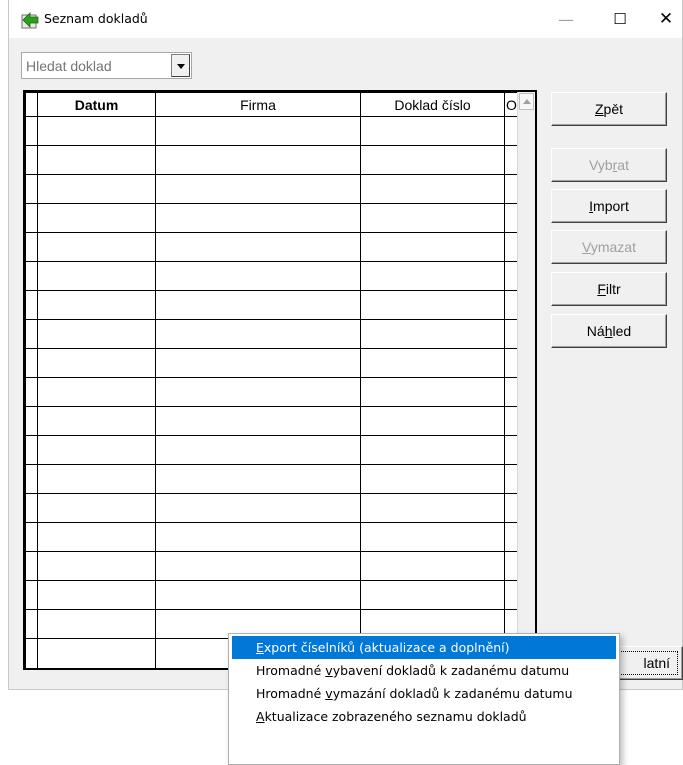 This screenshot has height=765, width=683. Describe the element at coordinates (432, 104) in the screenshot. I see `column-header-doklad-cislo: Doklad číslo` at that location.